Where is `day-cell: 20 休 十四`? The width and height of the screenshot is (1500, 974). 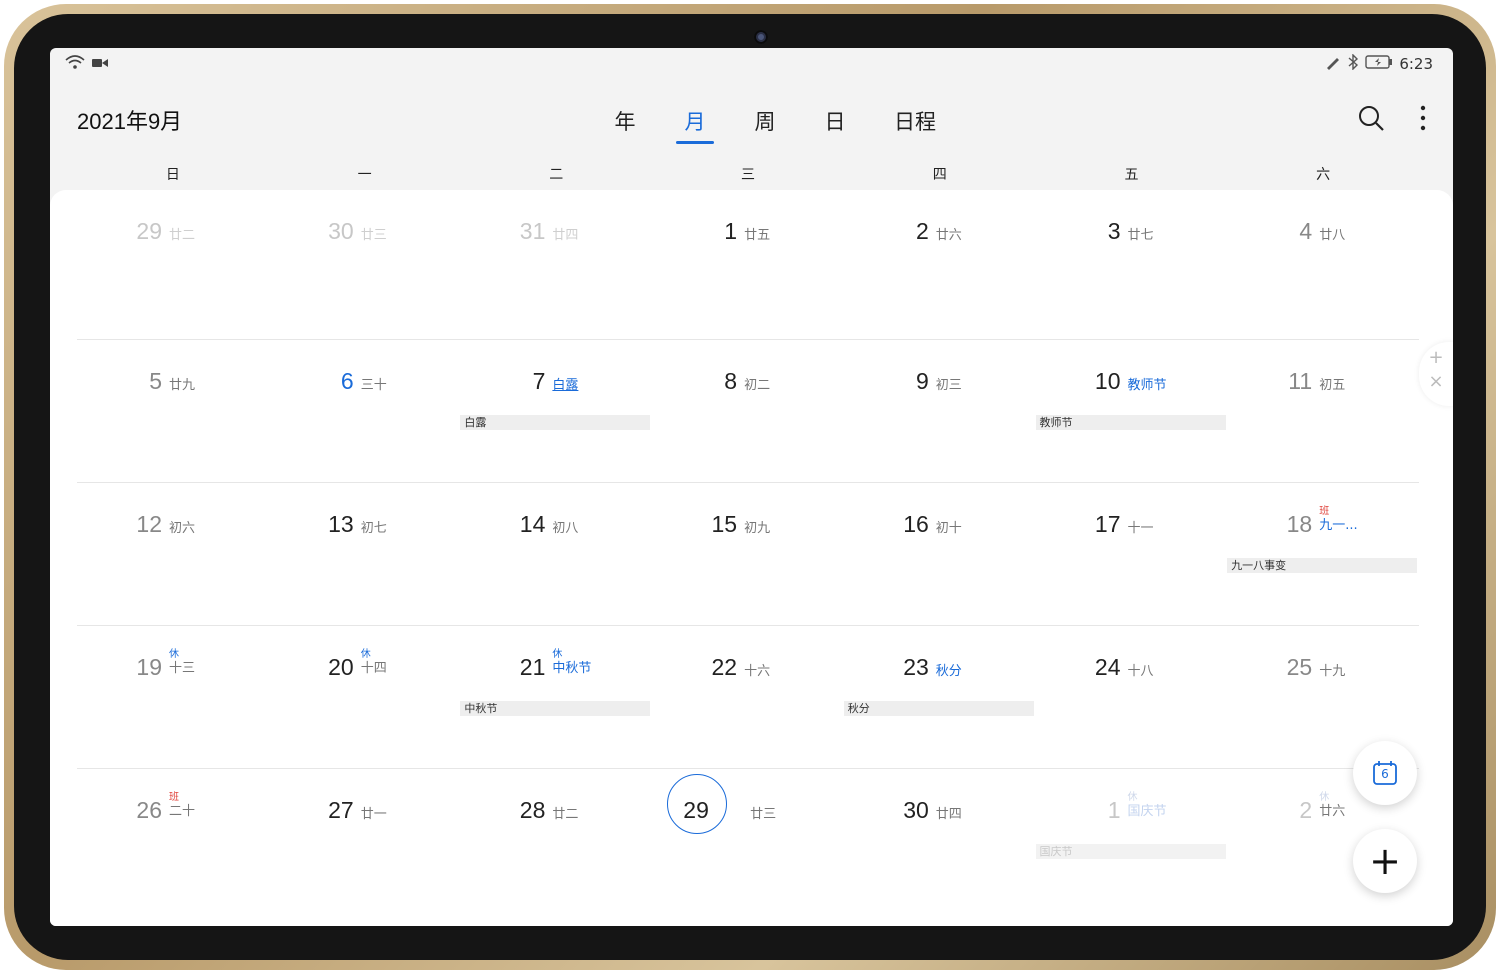 day-cell: 20 休 十四 is located at coordinates (365, 697).